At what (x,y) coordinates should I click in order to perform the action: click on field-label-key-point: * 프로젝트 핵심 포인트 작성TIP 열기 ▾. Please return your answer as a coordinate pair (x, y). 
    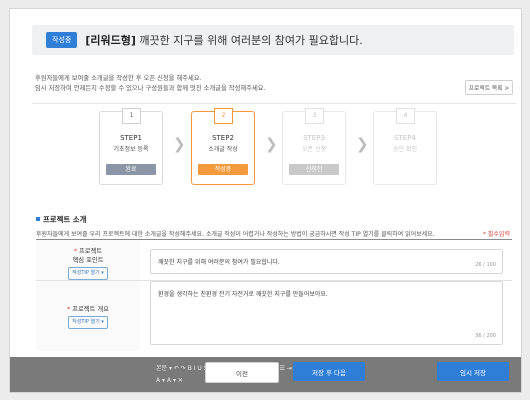
    Looking at the image, I should click on (88, 263).